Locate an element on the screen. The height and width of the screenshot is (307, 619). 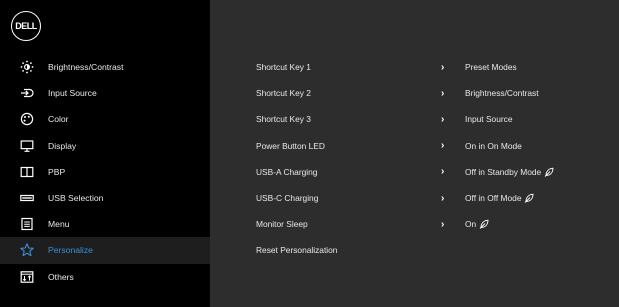
option-row-usb-c-charging: USB-C Charging › Off in Off Mode is located at coordinates (414, 198).